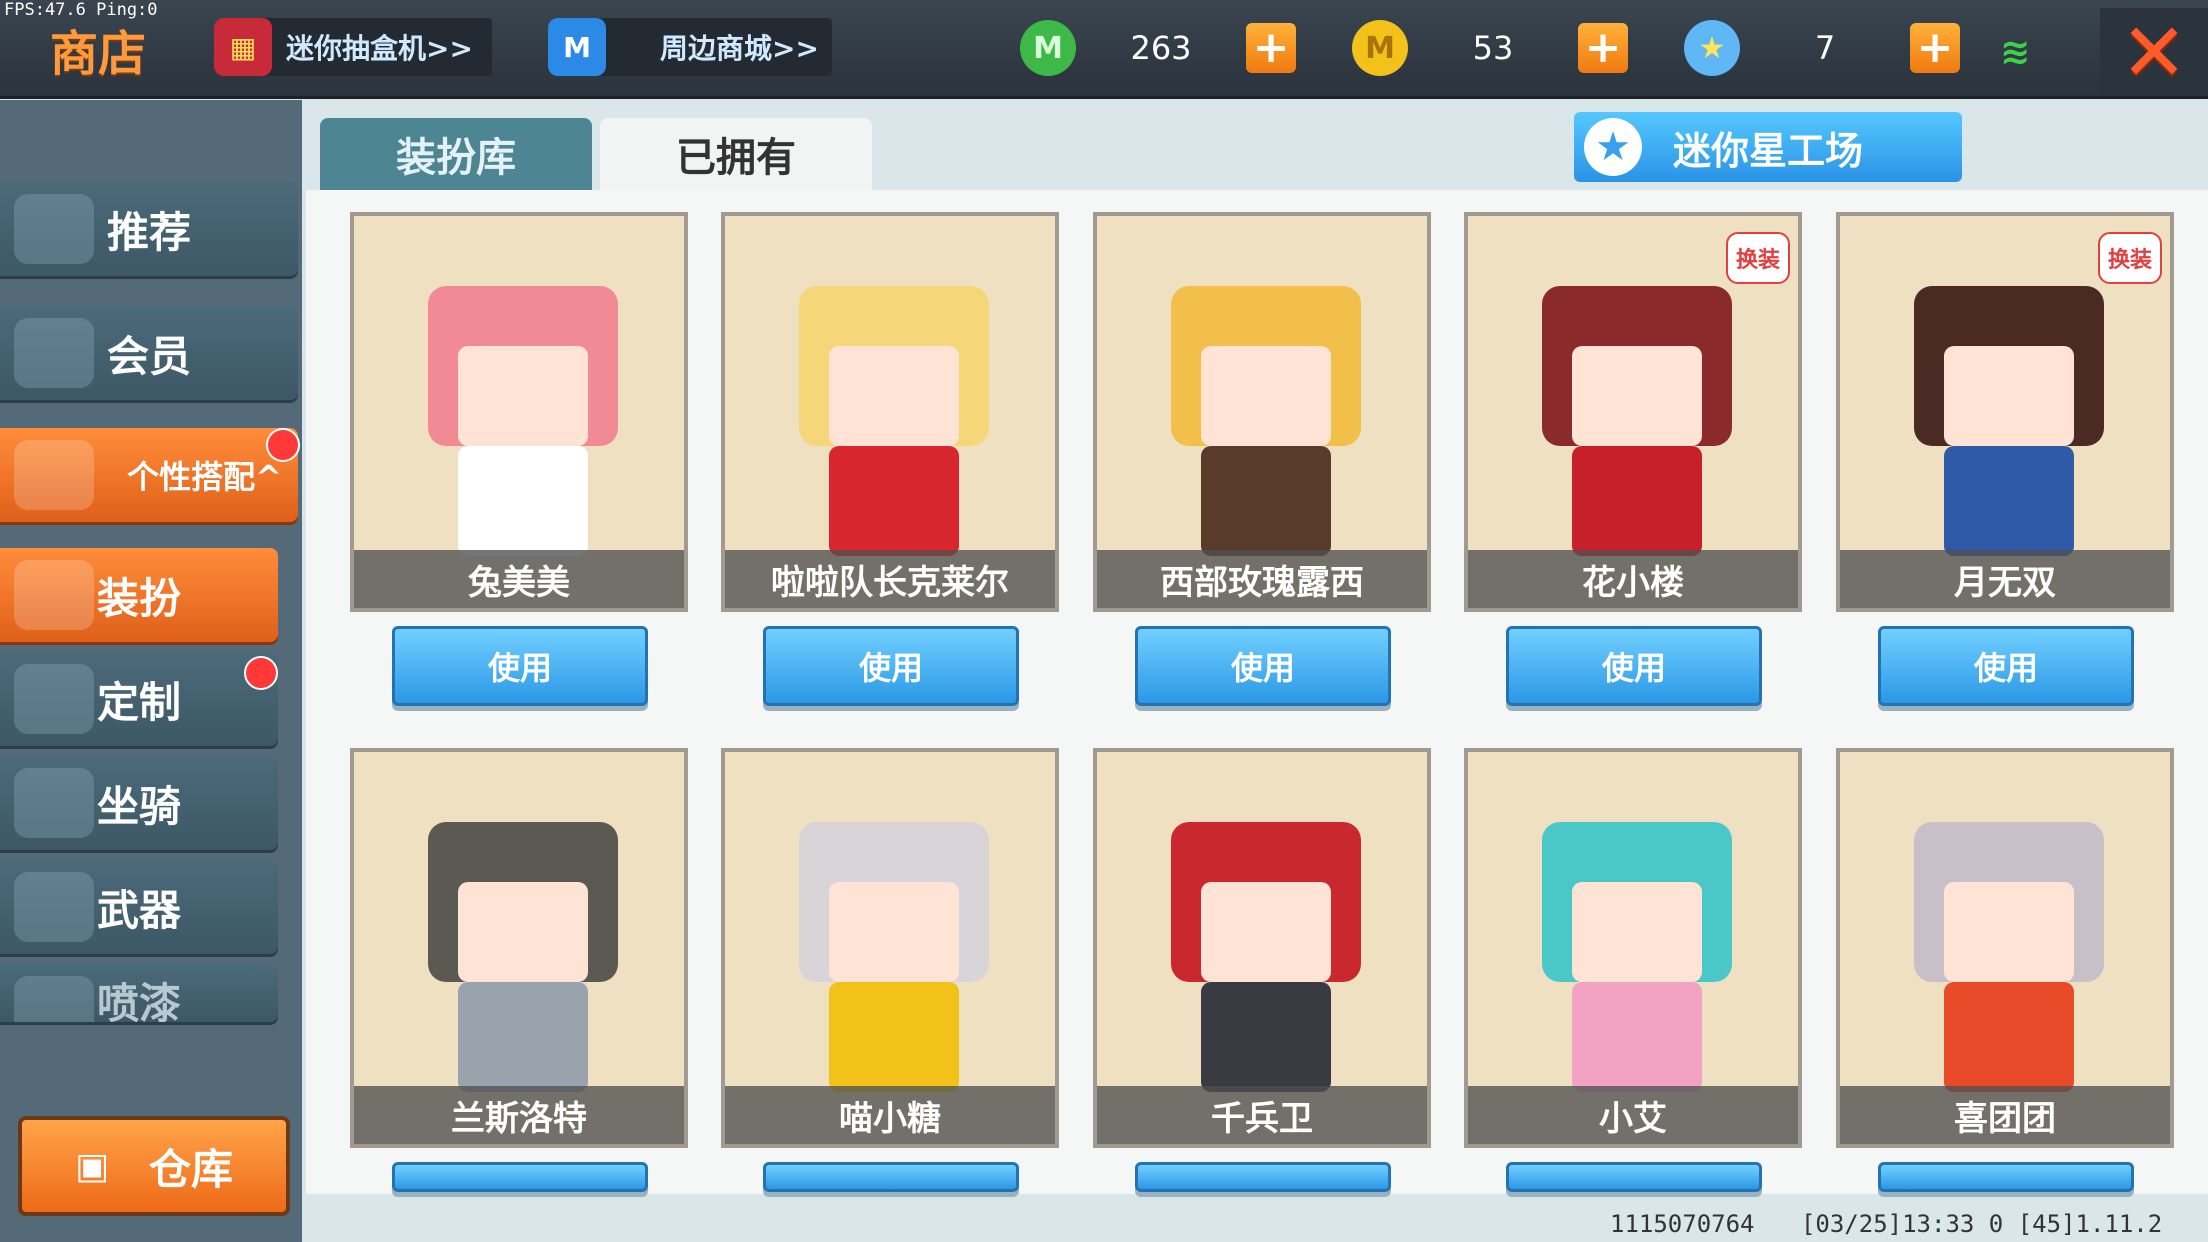  What do you see at coordinates (54, 803) in the screenshot?
I see `mount-icon` at bounding box center [54, 803].